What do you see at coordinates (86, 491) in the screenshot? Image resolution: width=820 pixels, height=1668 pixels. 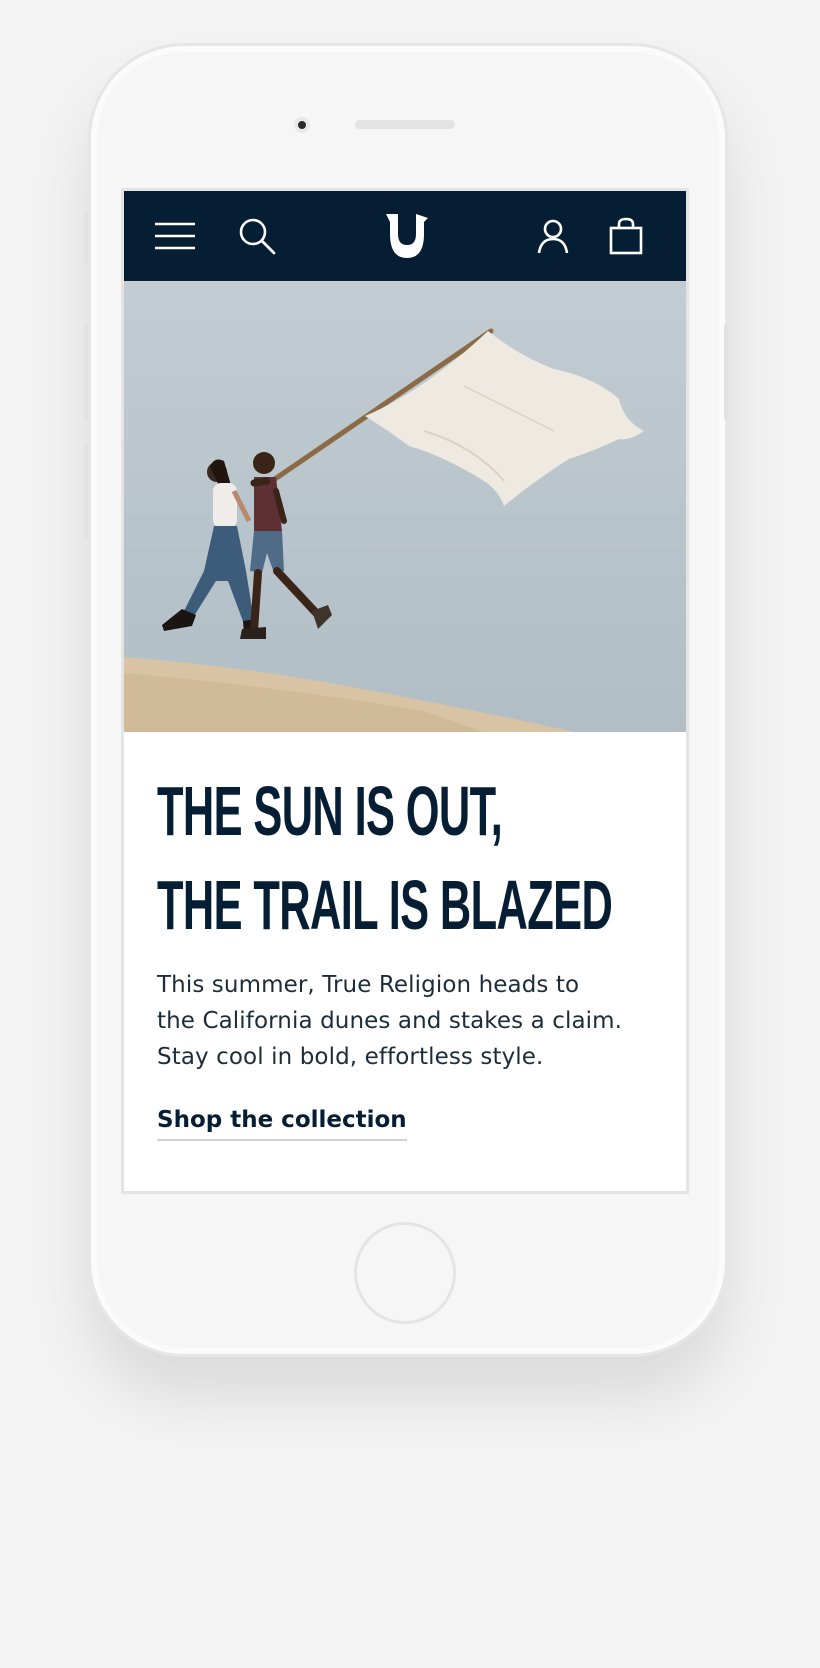 I see `volume-down-button` at bounding box center [86, 491].